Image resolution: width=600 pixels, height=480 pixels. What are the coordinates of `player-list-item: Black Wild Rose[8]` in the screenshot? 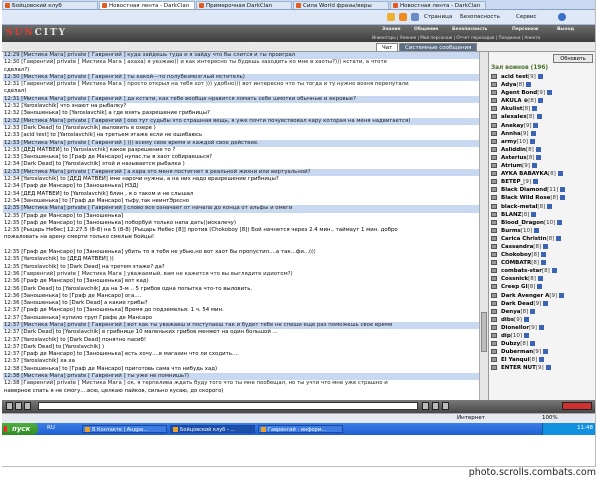 It's located at (542, 198).